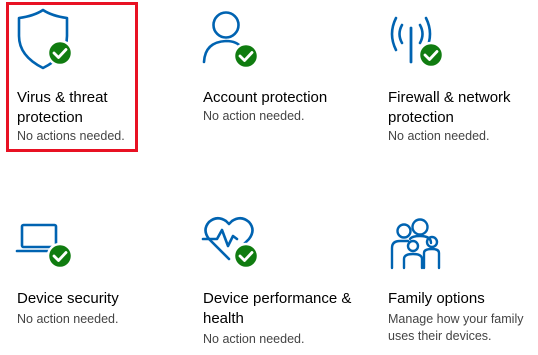  I want to click on tile-title: Firewall & network protection, so click(449, 107).